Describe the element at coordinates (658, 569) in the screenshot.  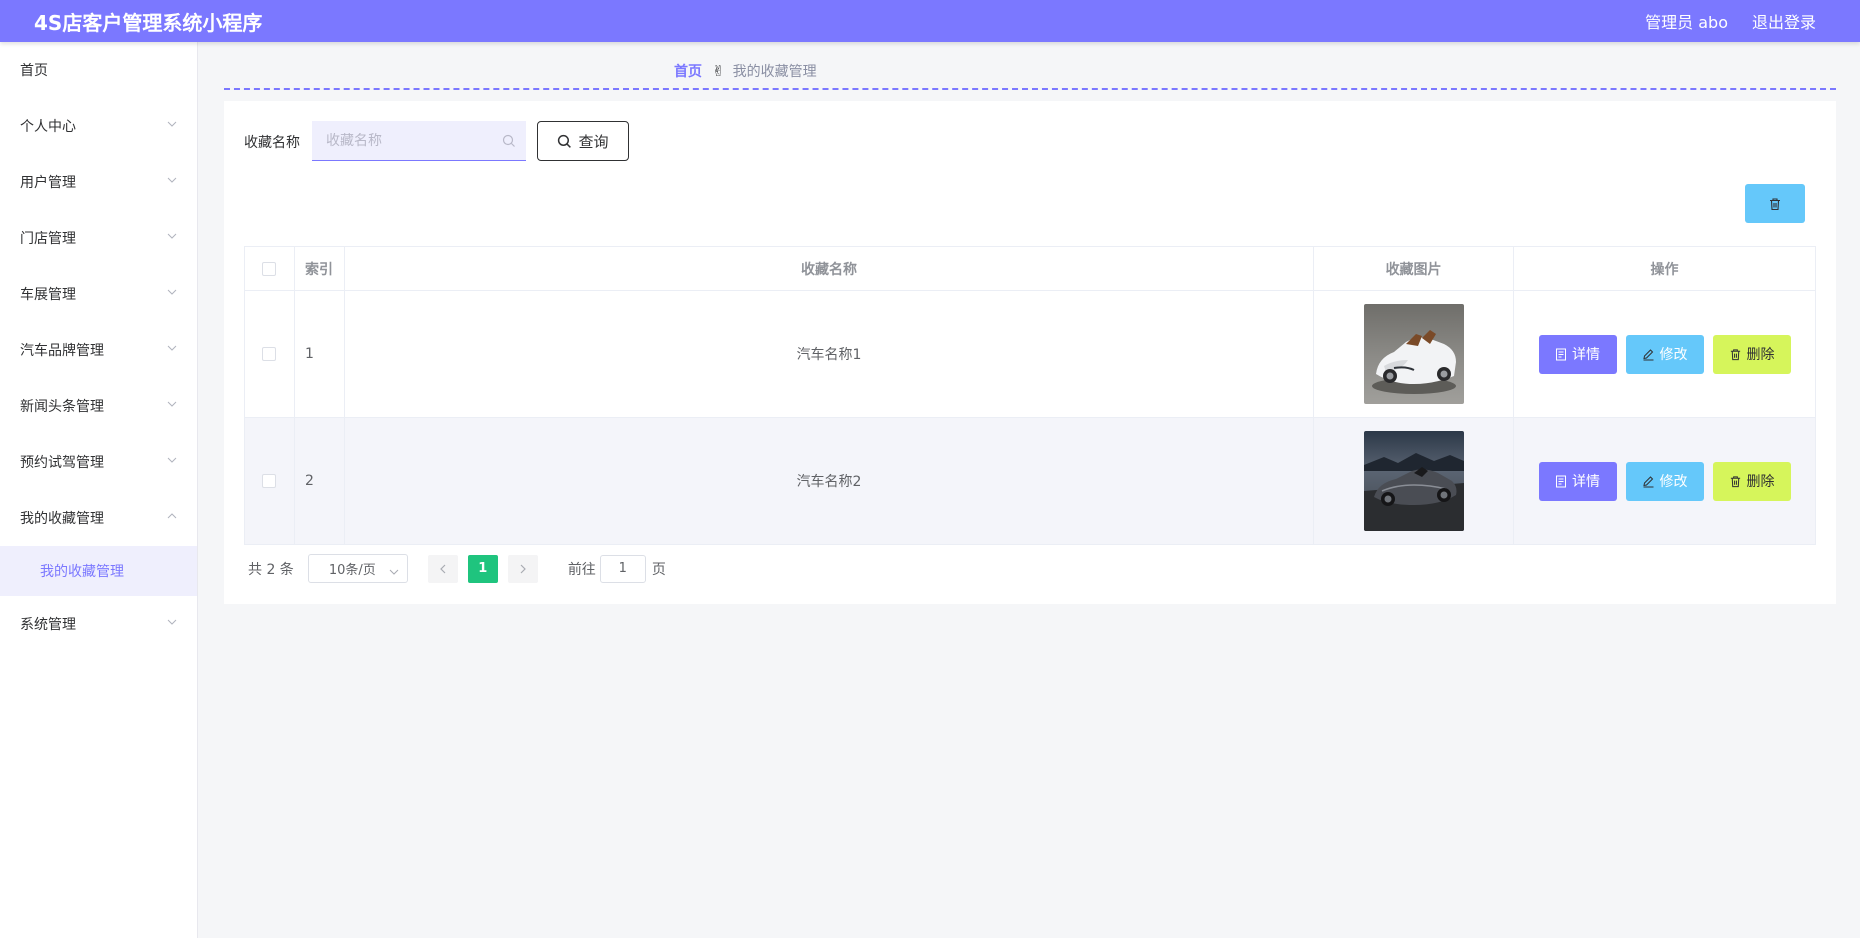
I see `goto-suffix: 页` at that location.